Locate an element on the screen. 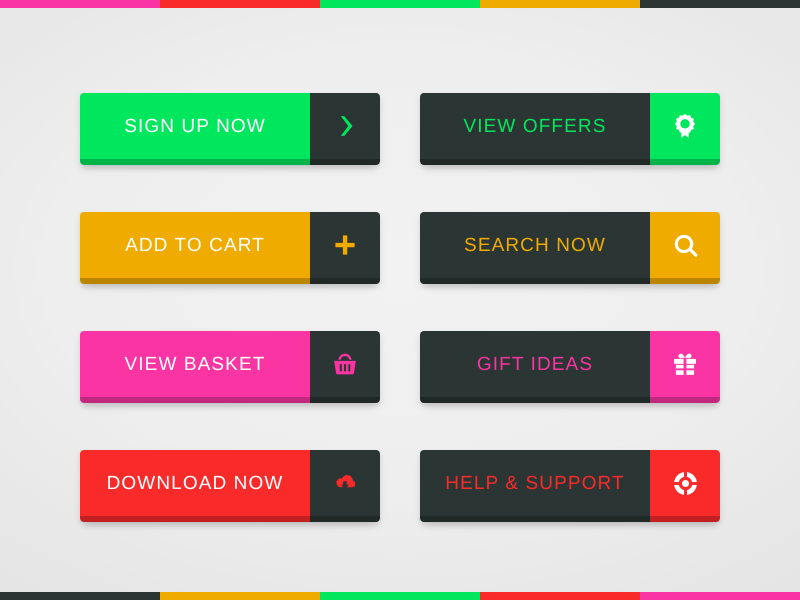  button-gift-ideas: GIFT IDEAS is located at coordinates (570, 367).